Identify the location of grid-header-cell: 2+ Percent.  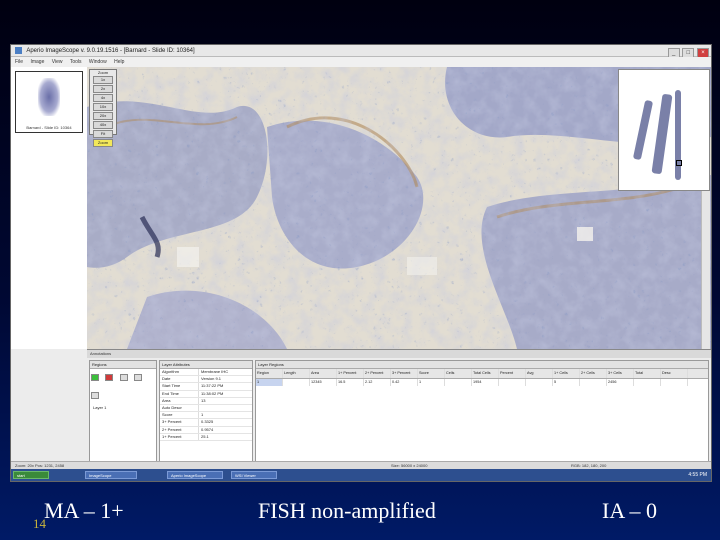
(377, 373).